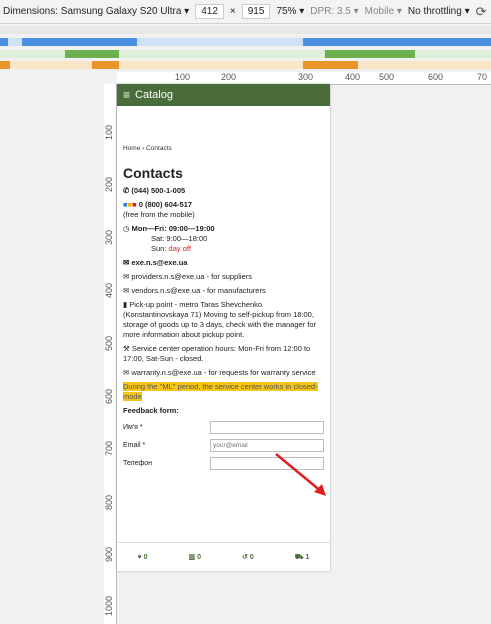 This screenshot has height=624, width=491. Describe the element at coordinates (232, 11) in the screenshot. I see `times-label: ×` at that location.